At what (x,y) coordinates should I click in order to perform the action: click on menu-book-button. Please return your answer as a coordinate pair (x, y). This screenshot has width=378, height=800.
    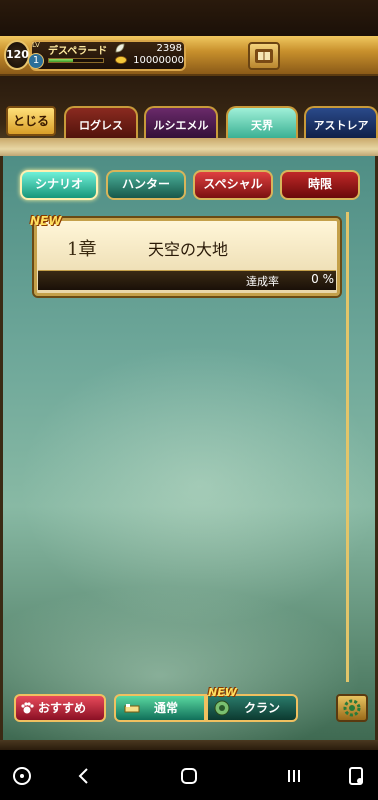
    Looking at the image, I should click on (264, 56).